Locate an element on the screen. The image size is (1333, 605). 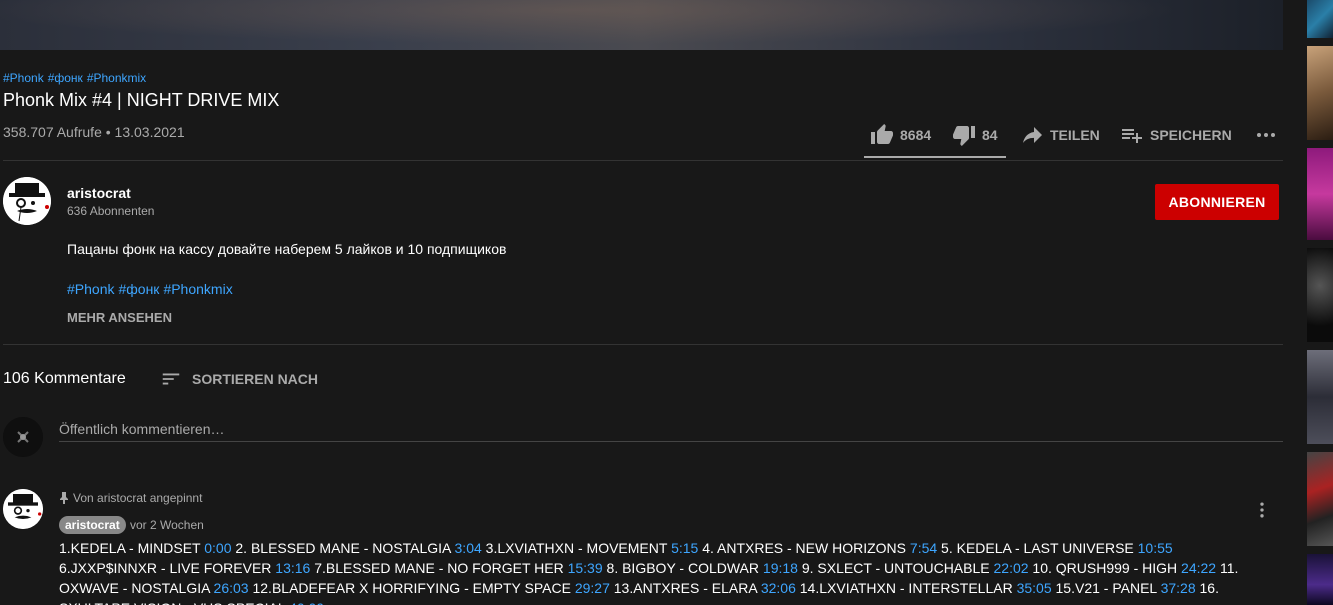
comment-input is located at coordinates (671, 429).